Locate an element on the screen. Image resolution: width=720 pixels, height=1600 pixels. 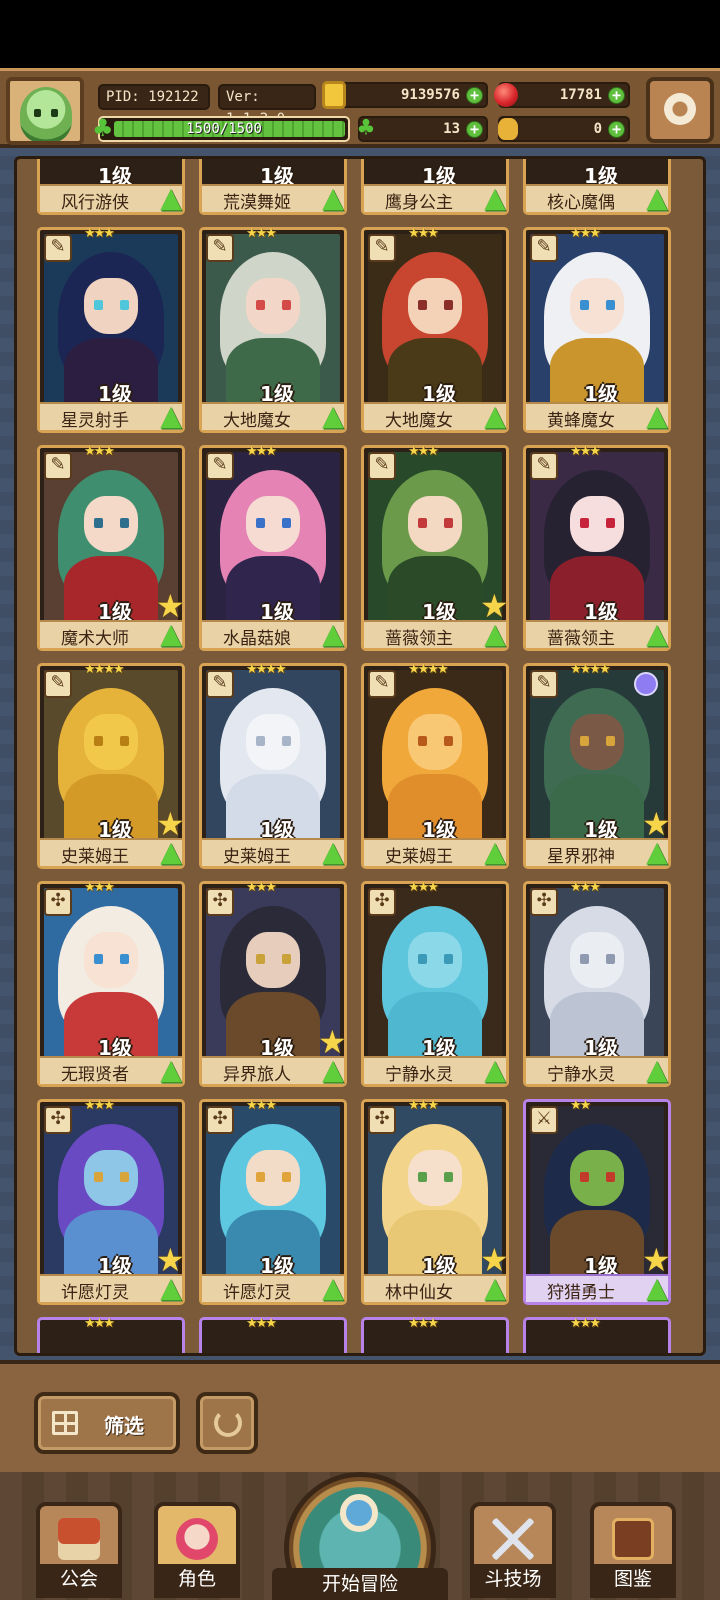
card-name: 许愿灯灵 is located at coordinates (257, 1293).